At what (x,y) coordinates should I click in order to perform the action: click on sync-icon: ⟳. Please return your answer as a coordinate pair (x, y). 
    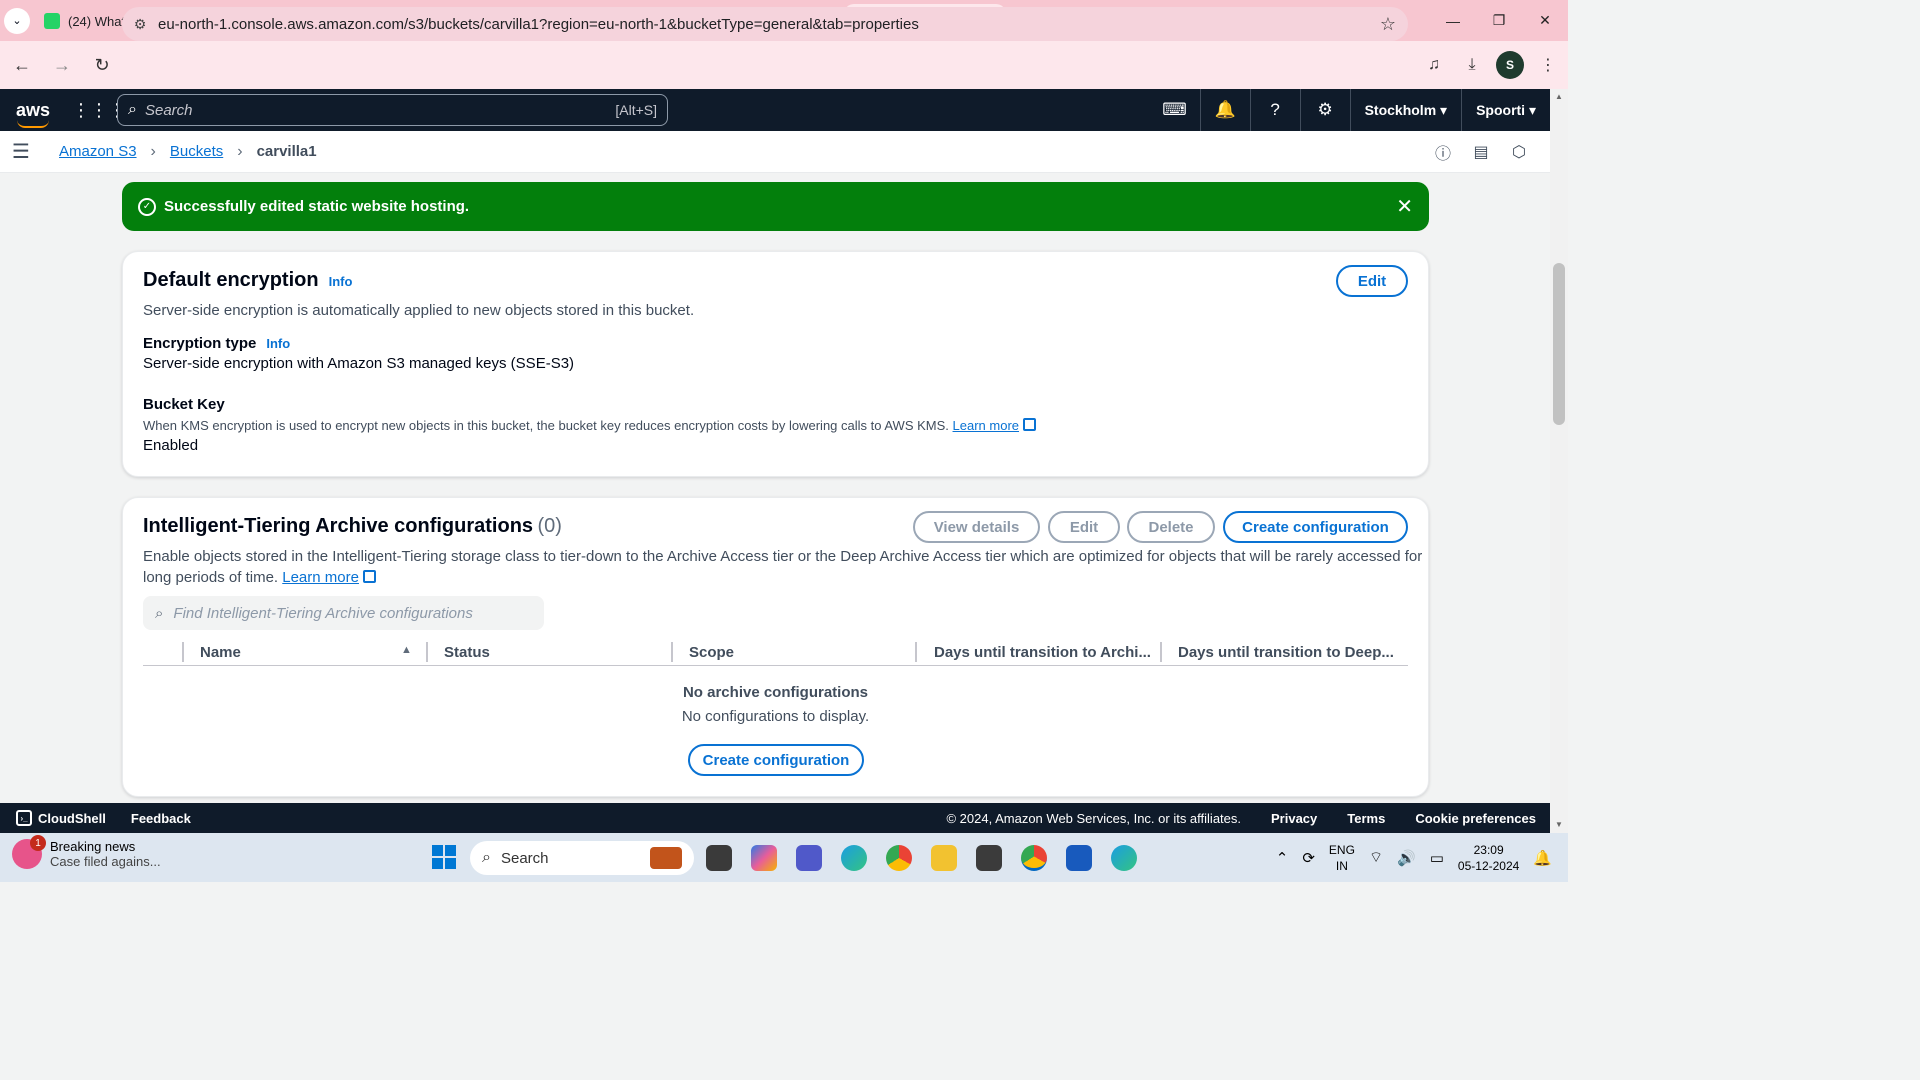
    Looking at the image, I should click on (1308, 858).